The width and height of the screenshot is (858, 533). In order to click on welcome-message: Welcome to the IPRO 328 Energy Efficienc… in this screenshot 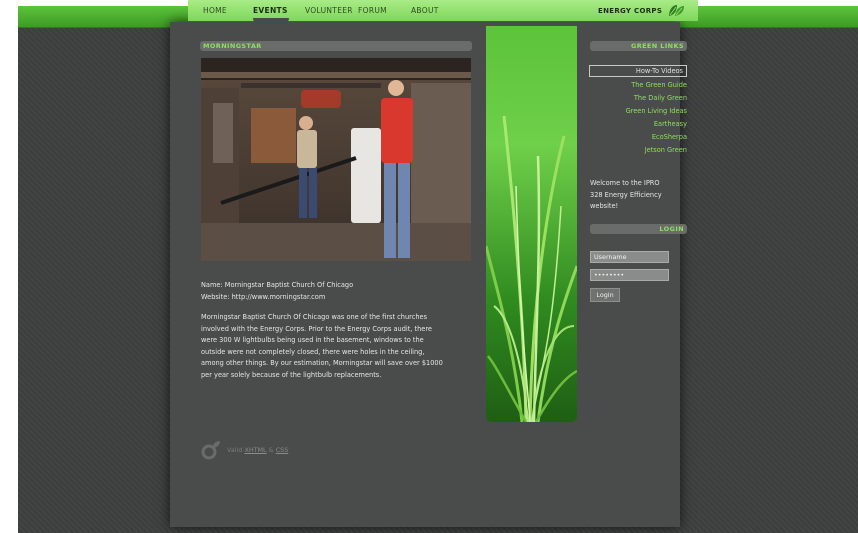, I will do `click(639, 195)`.